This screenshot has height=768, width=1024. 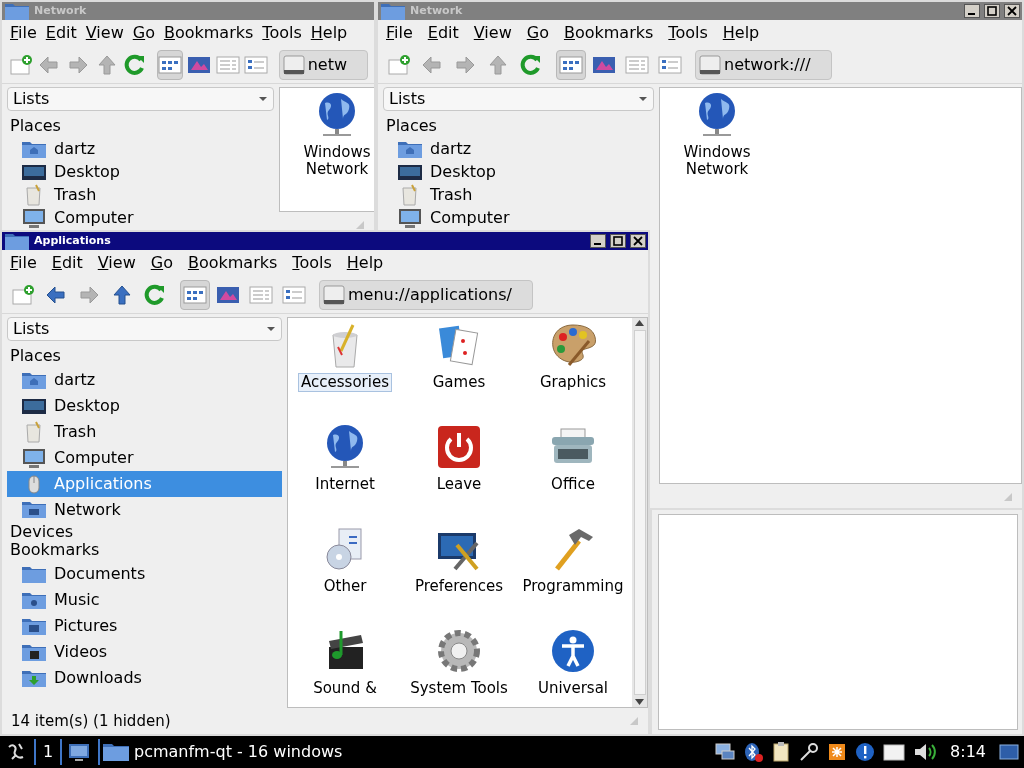 I want to click on resize-grip-icon, so click(x=634, y=721).